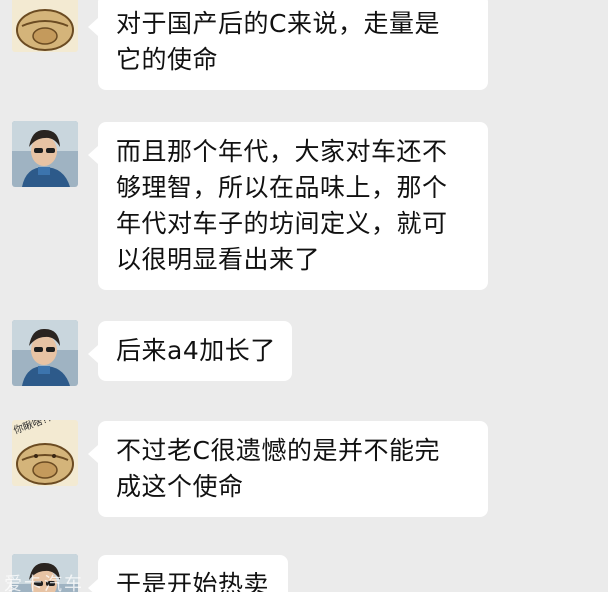 The image size is (608, 592). I want to click on avatar-cat, so click(45, 26).